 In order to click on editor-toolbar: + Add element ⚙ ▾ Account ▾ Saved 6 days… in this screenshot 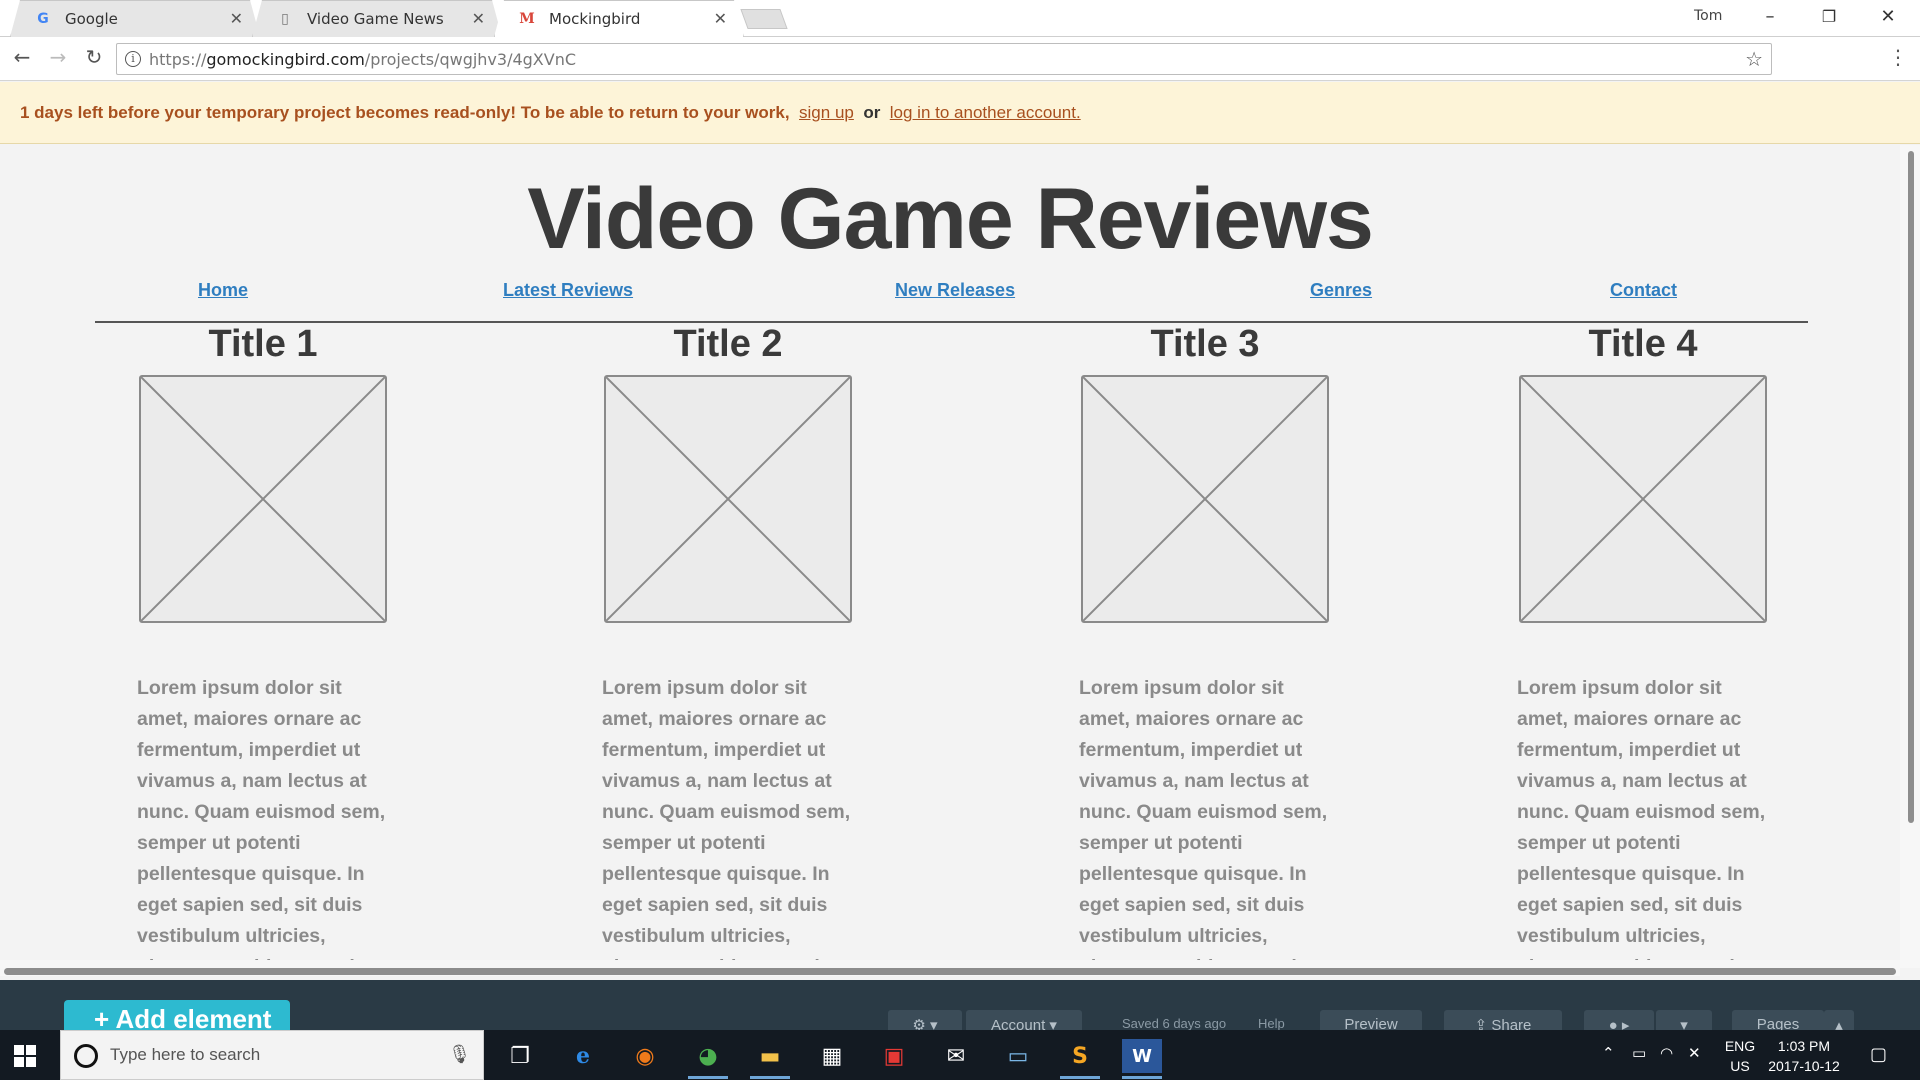, I will do `click(960, 1010)`.